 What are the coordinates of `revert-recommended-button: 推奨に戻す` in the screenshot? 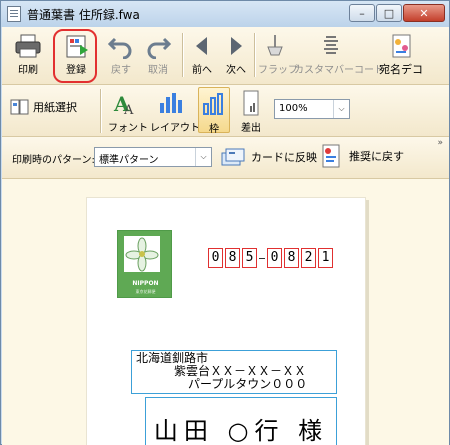 It's located at (361, 156).